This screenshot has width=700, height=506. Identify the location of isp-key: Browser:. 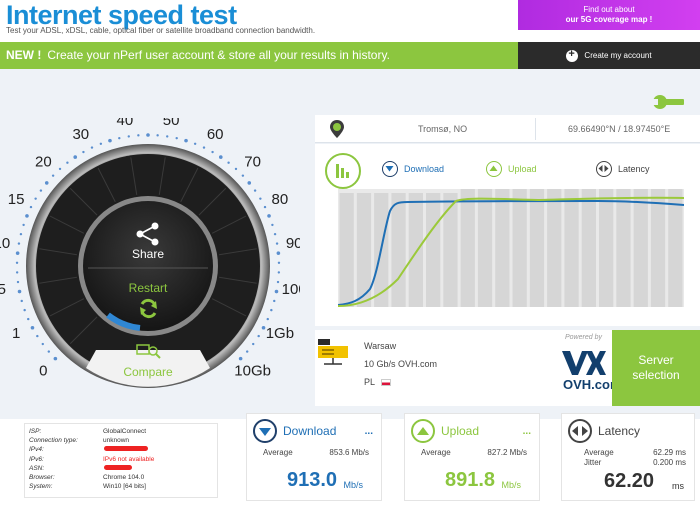
(42, 477).